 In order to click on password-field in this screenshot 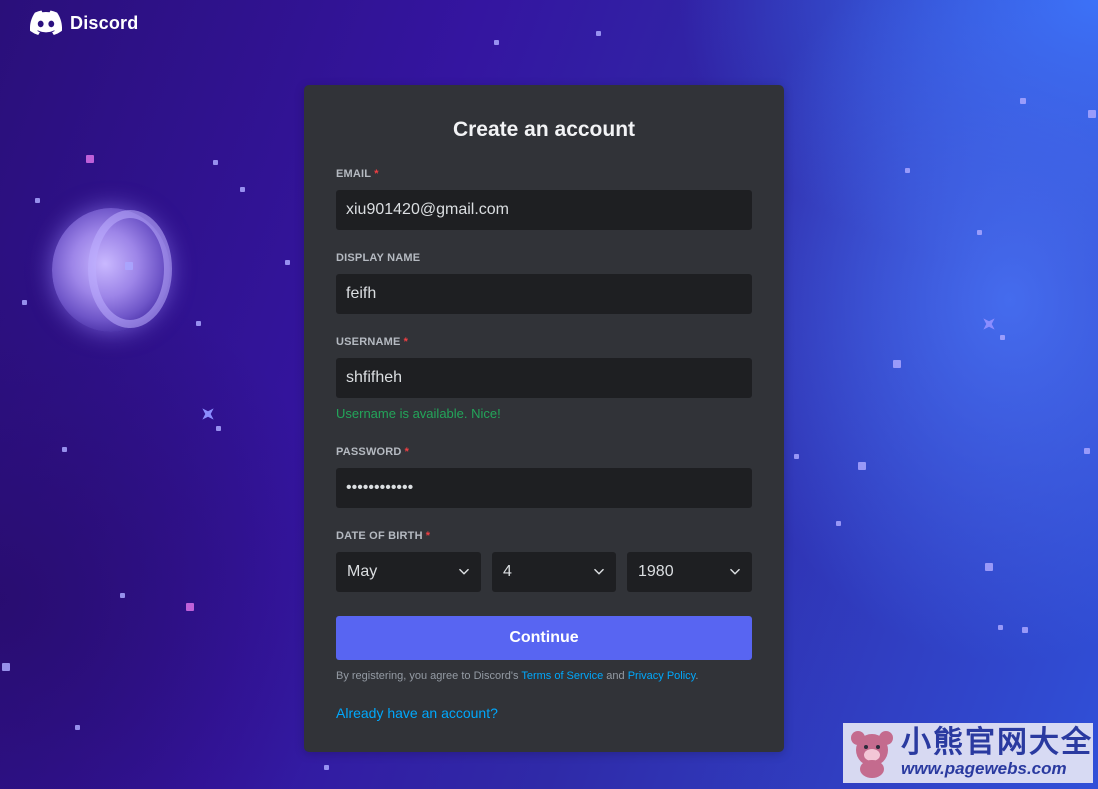, I will do `click(544, 488)`.